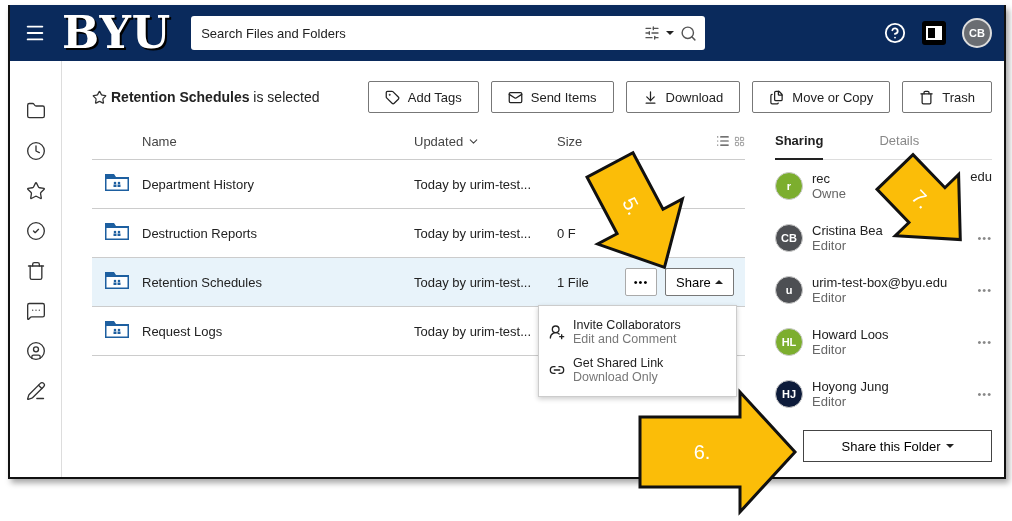  Describe the element at coordinates (557, 332) in the screenshot. I see `add-user-icon` at that location.